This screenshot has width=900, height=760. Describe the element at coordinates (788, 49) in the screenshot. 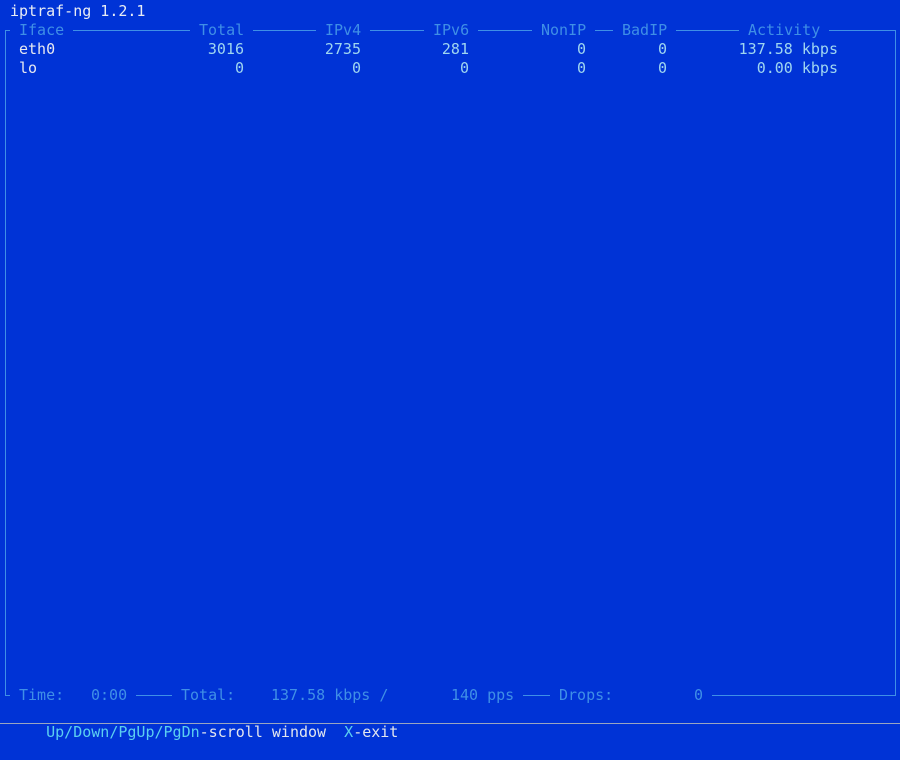

I see `activity-rate: 137.58 kbps` at that location.